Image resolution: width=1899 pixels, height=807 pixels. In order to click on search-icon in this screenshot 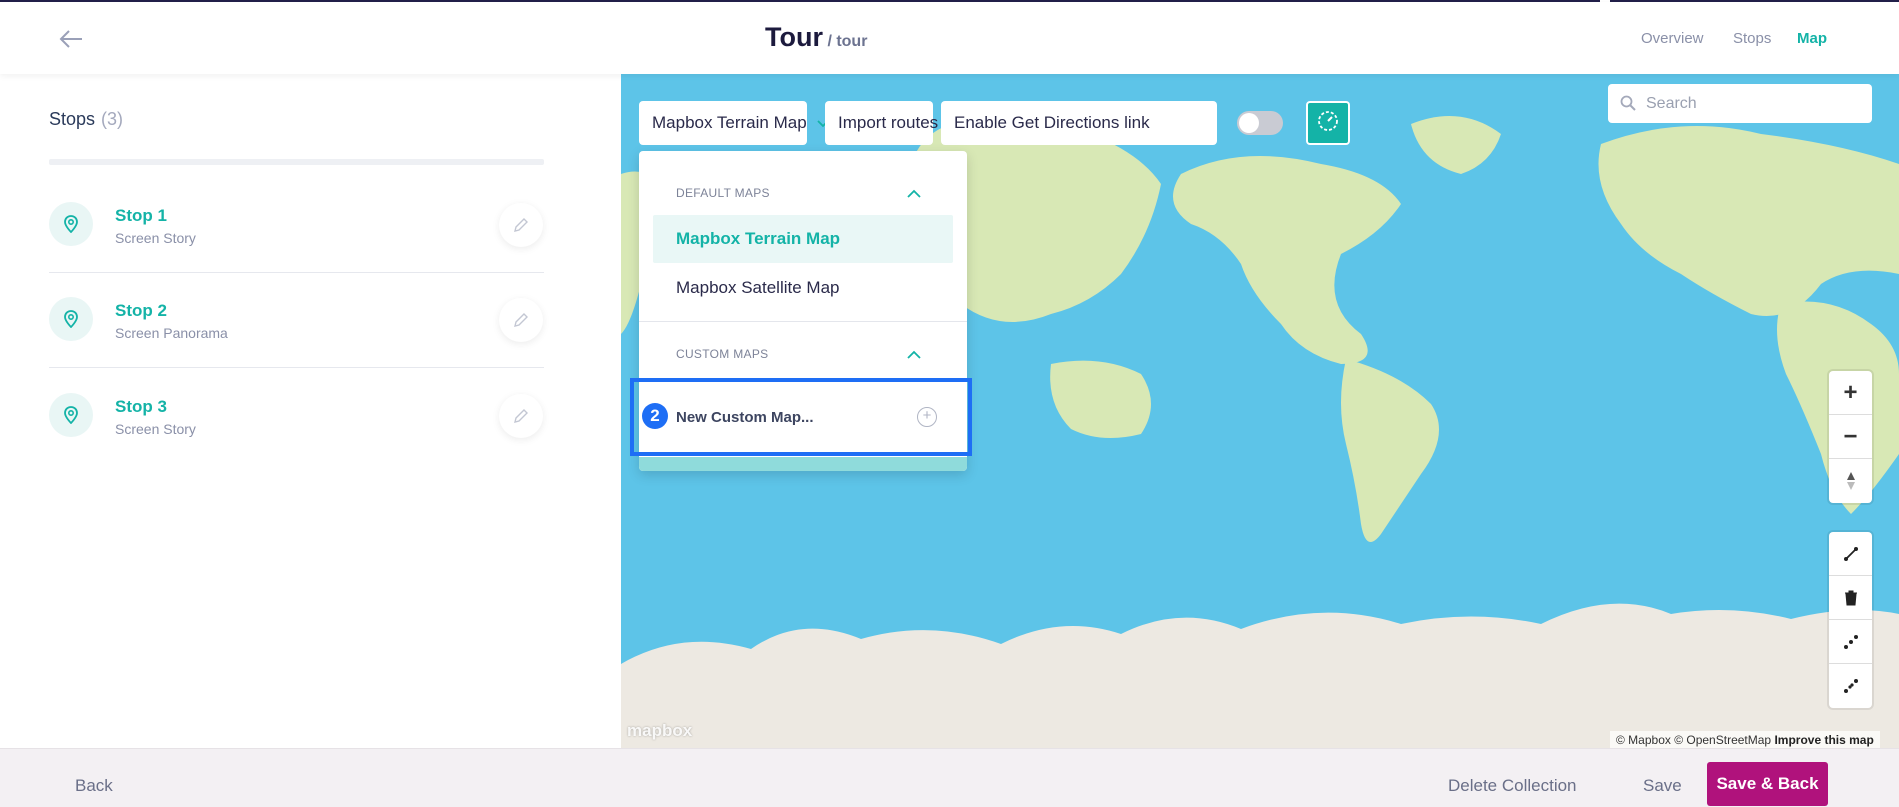, I will do `click(1628, 105)`.